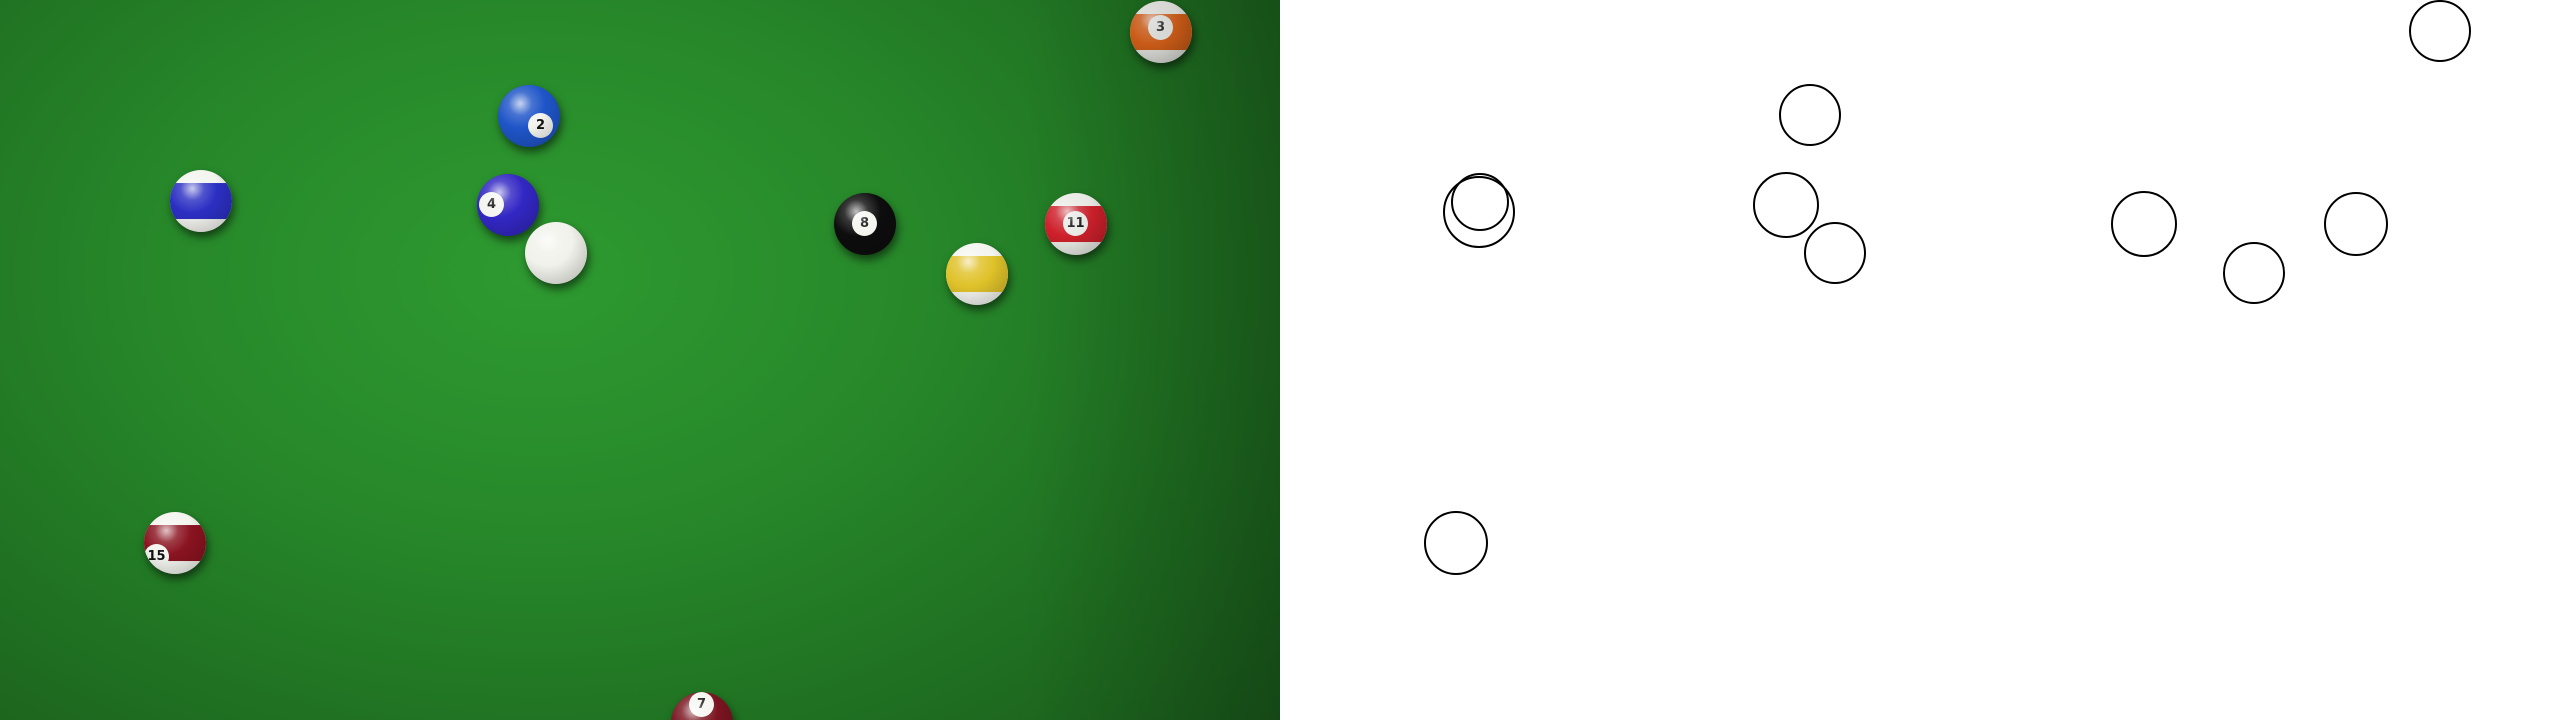 Image resolution: width=2560 pixels, height=720 pixels. Describe the element at coordinates (1835, 253) in the screenshot. I see `outline-cue-ball` at that location.